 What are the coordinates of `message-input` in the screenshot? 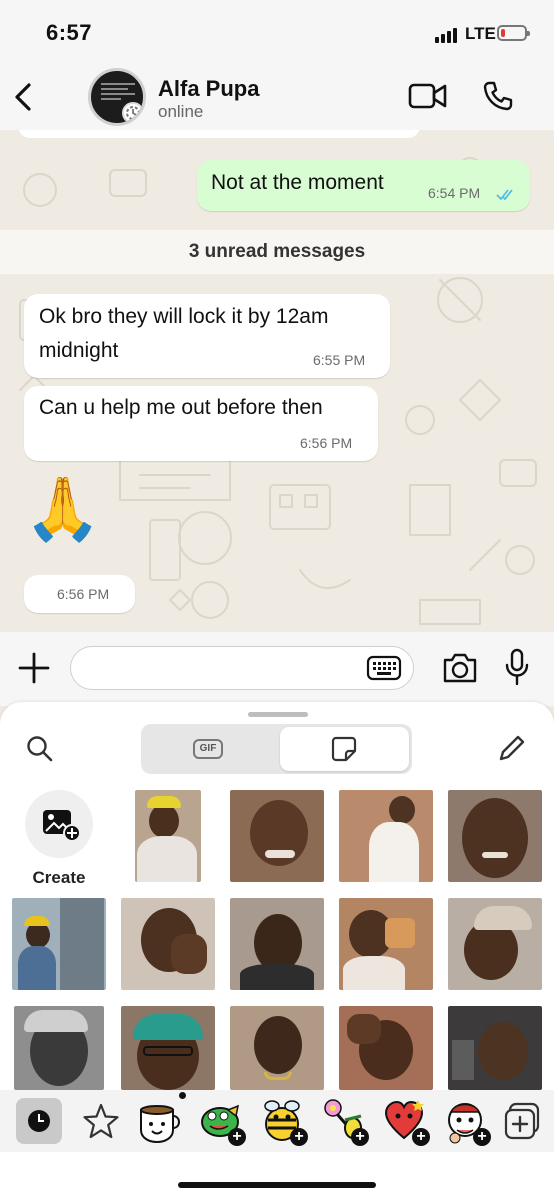 It's located at (242, 668).